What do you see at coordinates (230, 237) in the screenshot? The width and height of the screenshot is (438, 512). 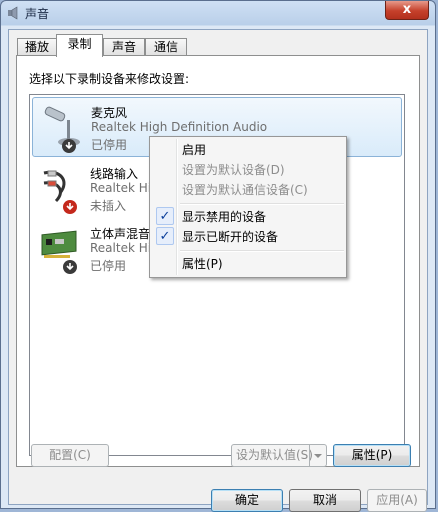 I see `menu-item-label: 显示已断开的设备` at bounding box center [230, 237].